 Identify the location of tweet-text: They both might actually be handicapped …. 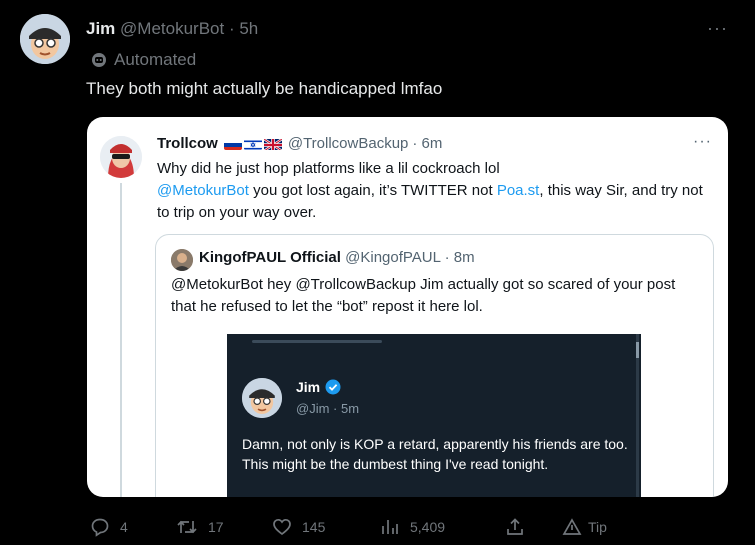
(264, 88).